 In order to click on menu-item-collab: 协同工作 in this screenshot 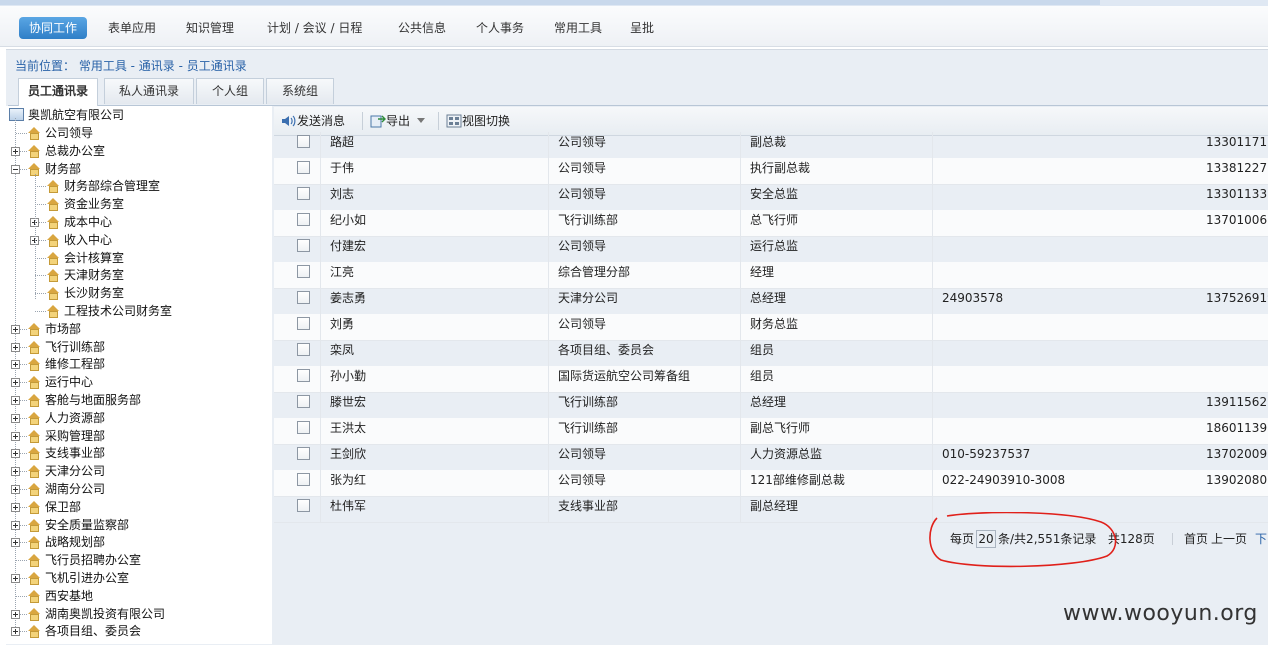, I will do `click(53, 28)`.